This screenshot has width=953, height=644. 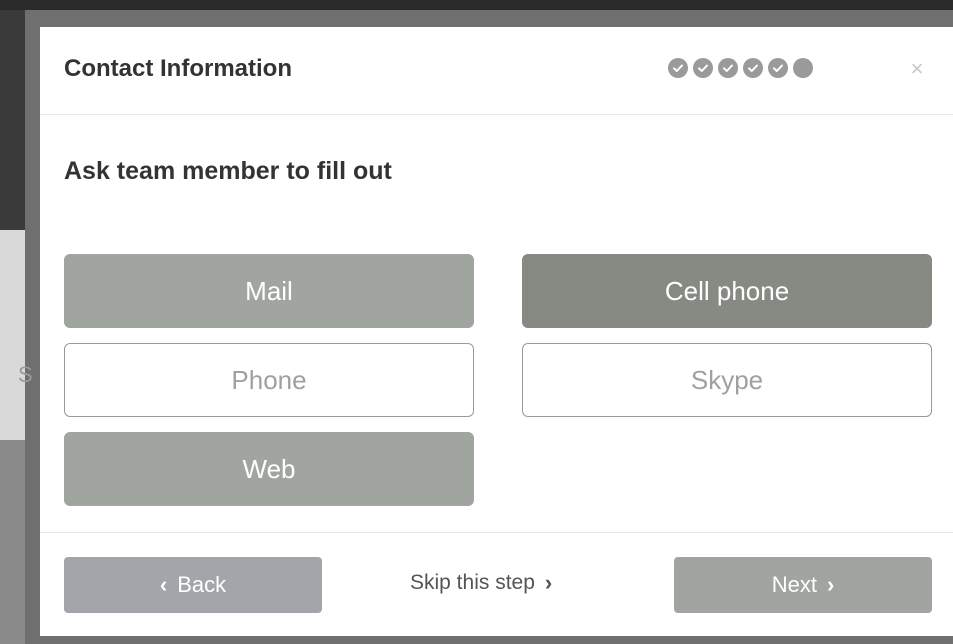 I want to click on skip-step-link: Skip this step ›, so click(x=481, y=583).